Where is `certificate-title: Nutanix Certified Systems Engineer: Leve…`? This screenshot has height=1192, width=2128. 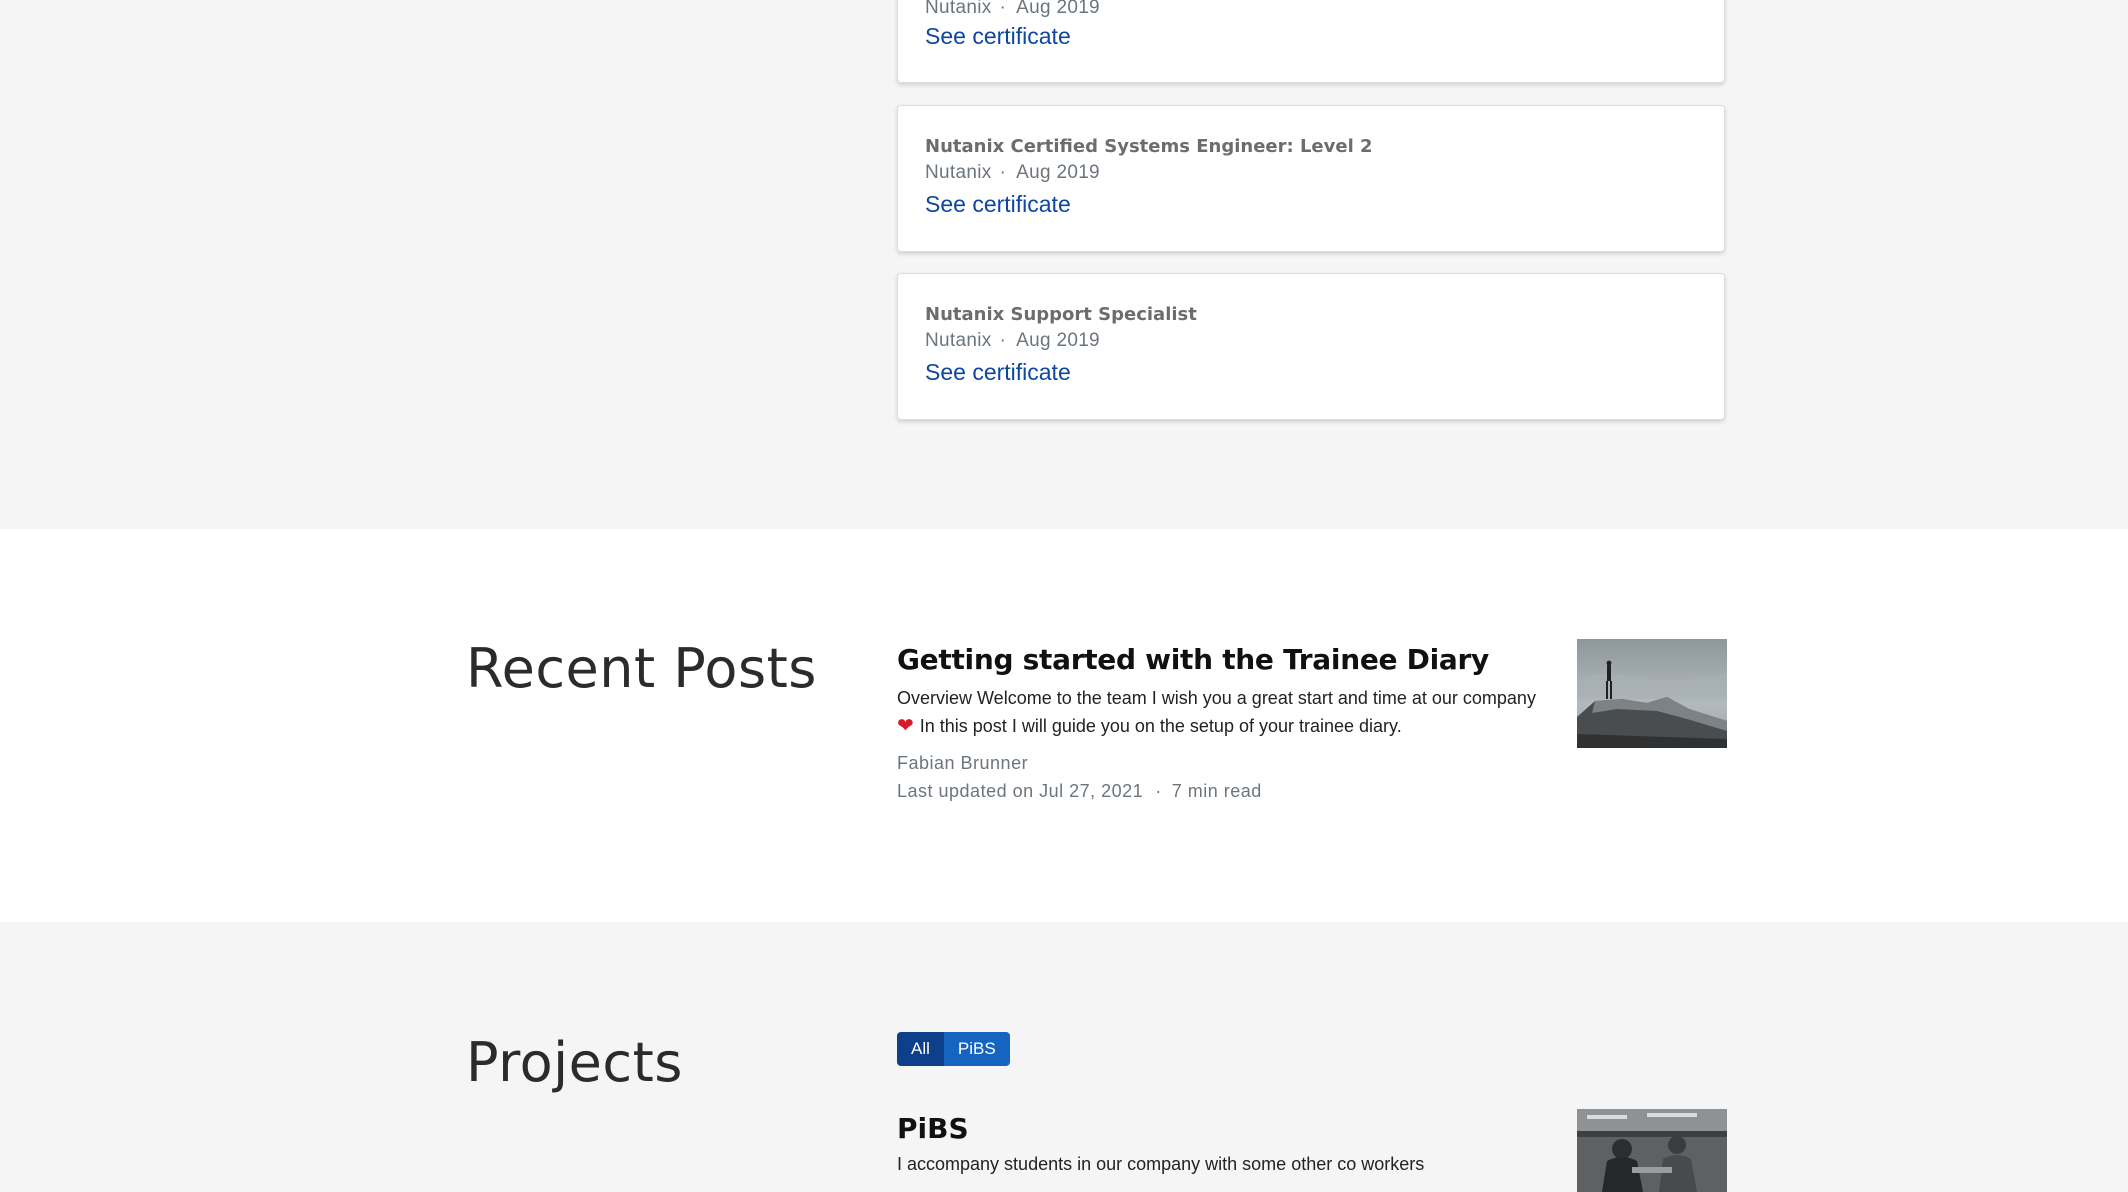 certificate-title: Nutanix Certified Systems Engineer: Leve… is located at coordinates (1149, 146).